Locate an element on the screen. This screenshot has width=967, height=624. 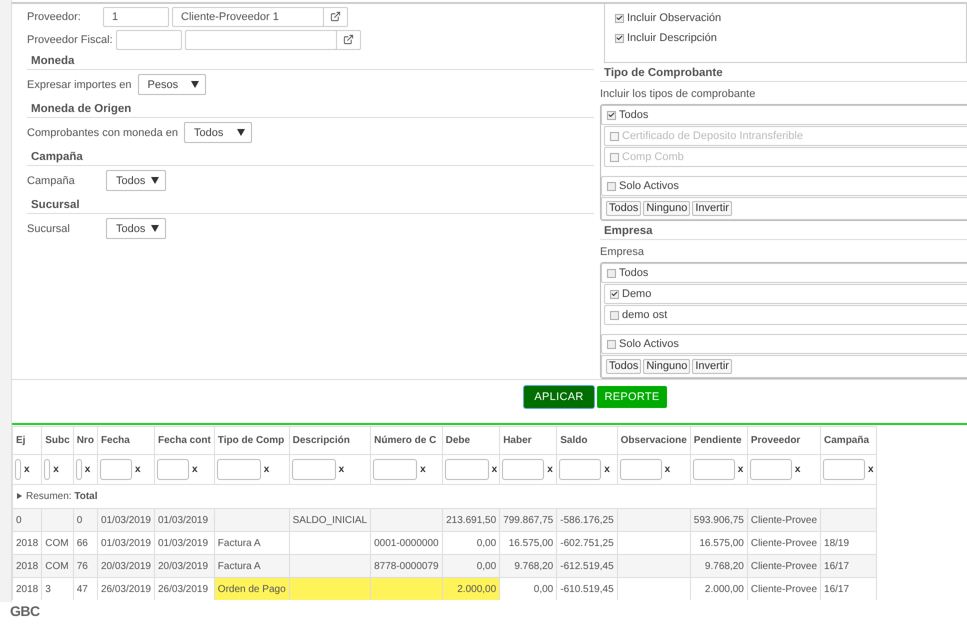
column-header: Debe is located at coordinates (471, 440).